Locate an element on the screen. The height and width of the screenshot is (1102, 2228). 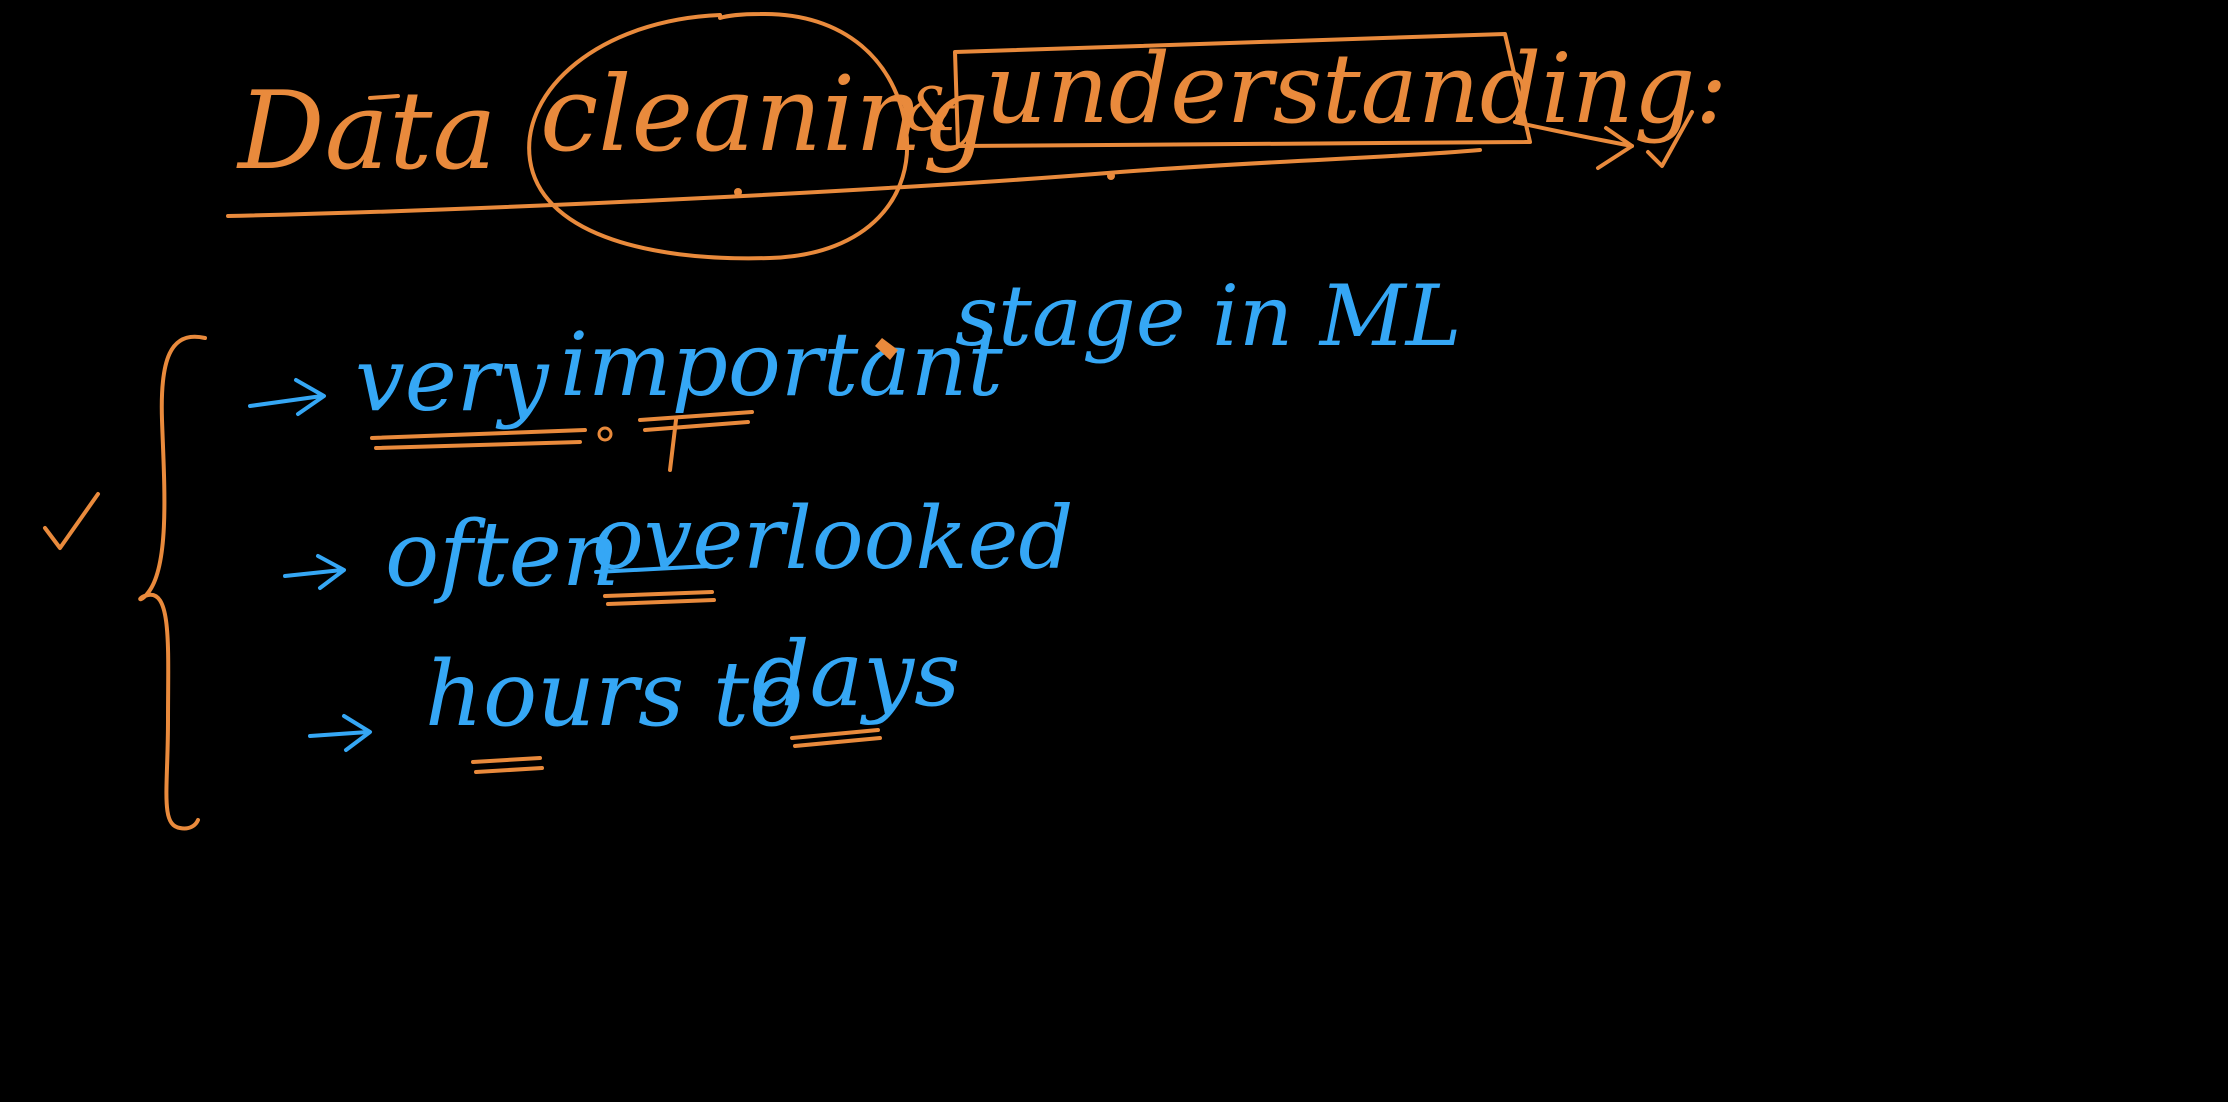
bullet-item-1: very important stage in ML is located at coordinates (855, 369).